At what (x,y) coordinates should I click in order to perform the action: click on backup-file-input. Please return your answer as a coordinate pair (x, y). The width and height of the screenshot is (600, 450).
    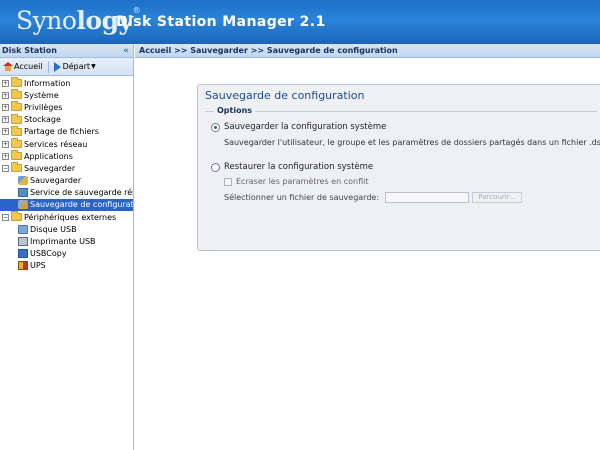
    Looking at the image, I should click on (427, 197).